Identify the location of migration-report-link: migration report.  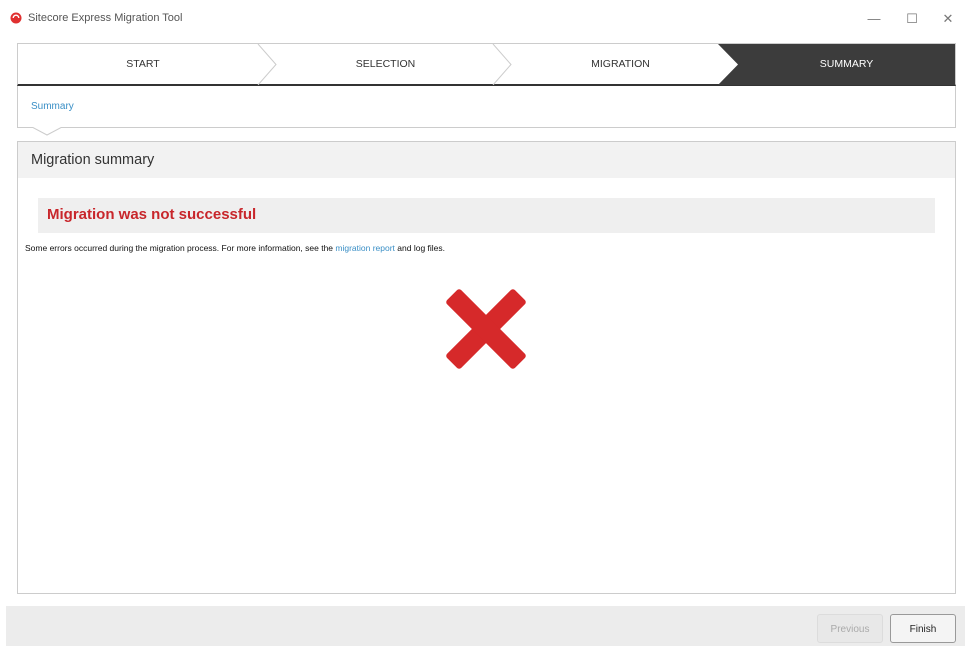
(365, 248).